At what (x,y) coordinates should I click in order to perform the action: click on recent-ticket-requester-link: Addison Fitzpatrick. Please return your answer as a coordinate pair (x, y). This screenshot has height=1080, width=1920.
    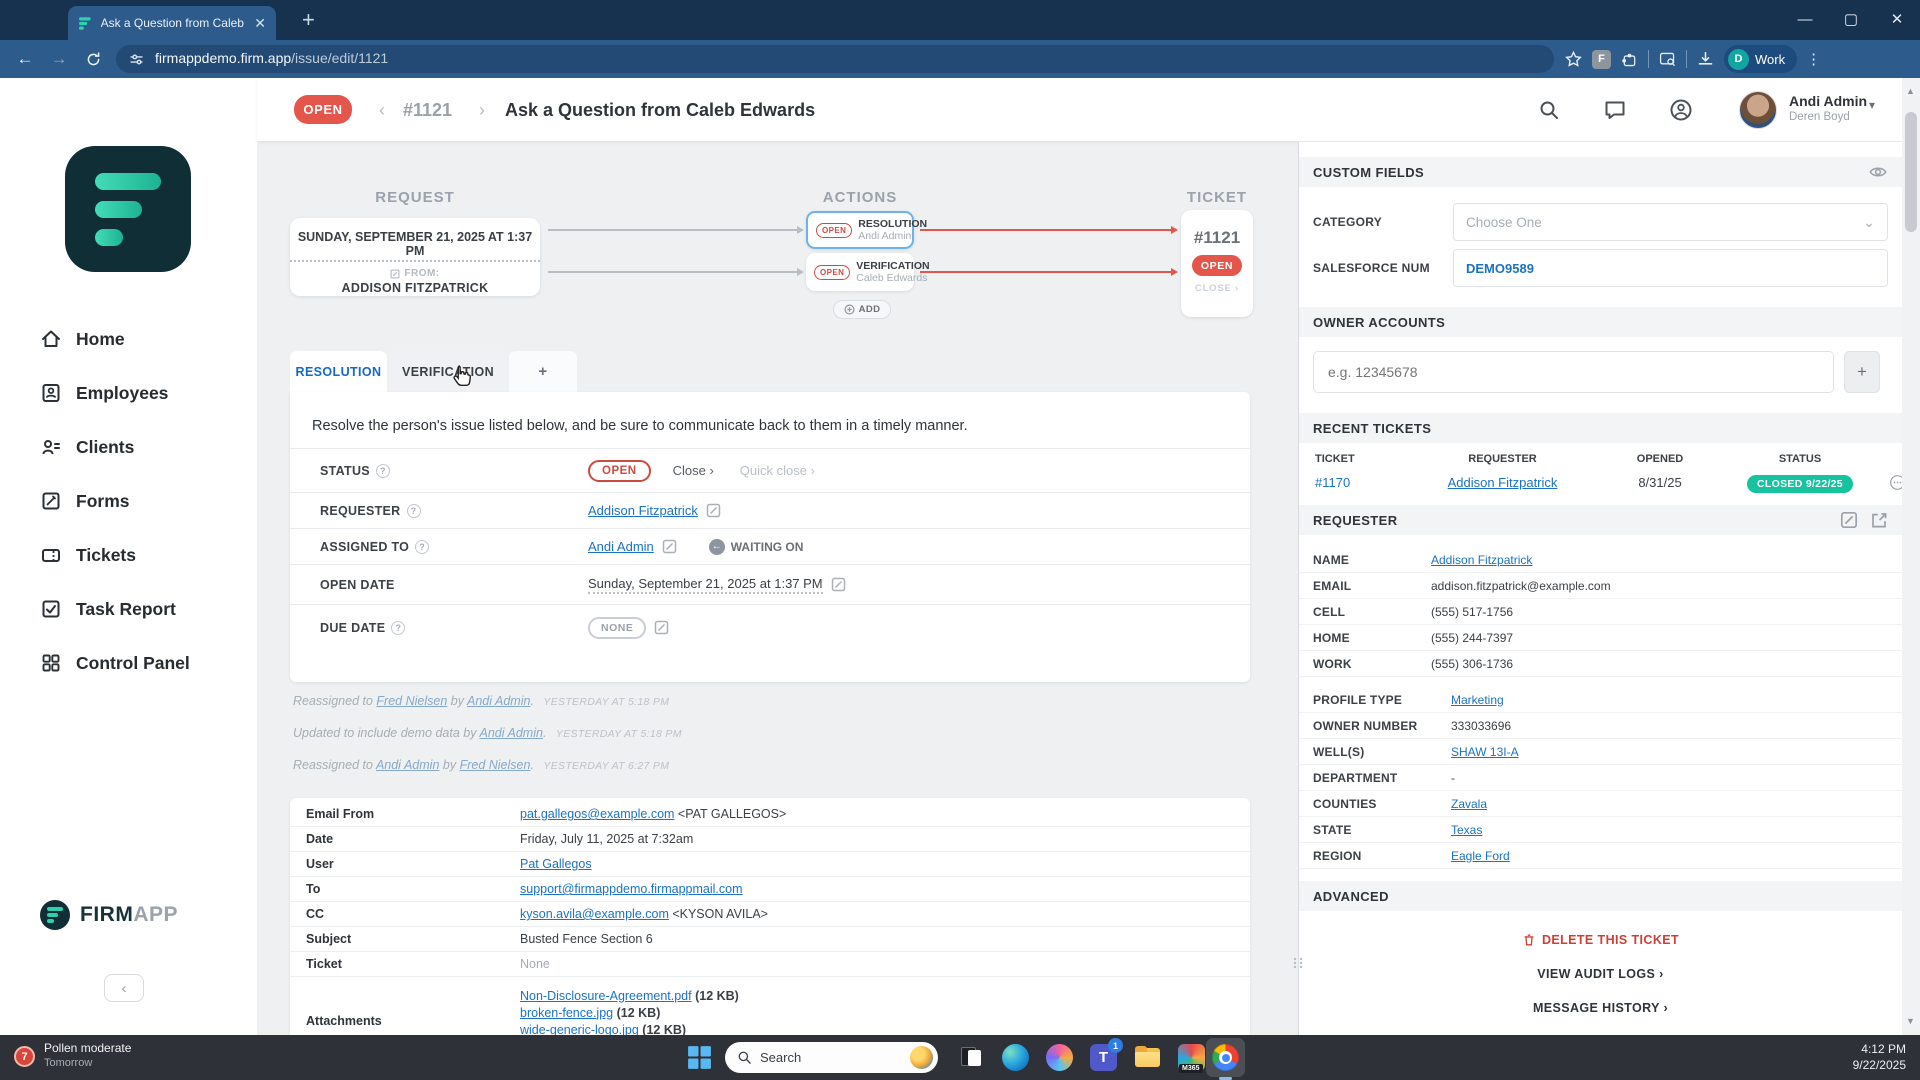
    Looking at the image, I should click on (1503, 482).